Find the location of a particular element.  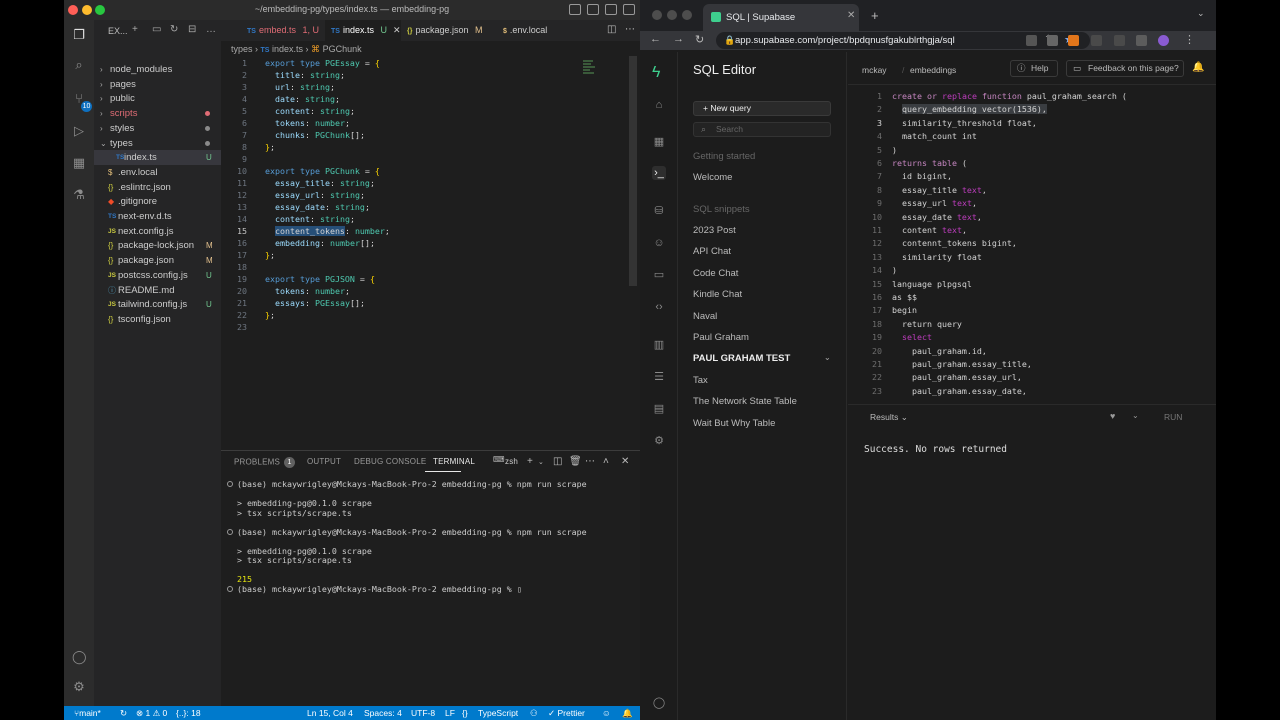

sql-text: return query is located at coordinates (927, 324).